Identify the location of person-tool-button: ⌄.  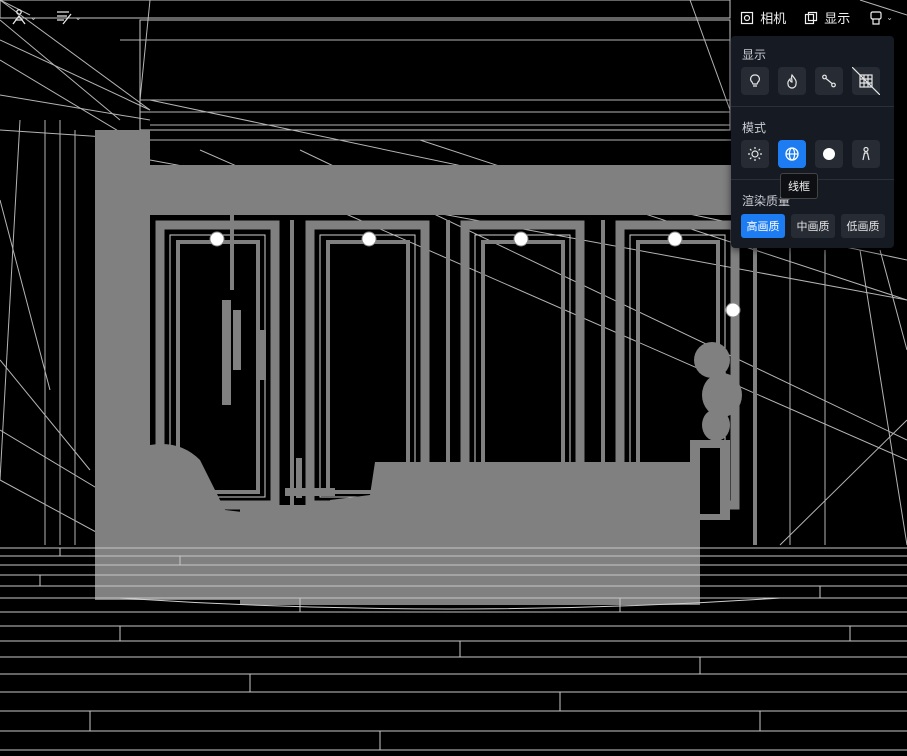
(23, 17).